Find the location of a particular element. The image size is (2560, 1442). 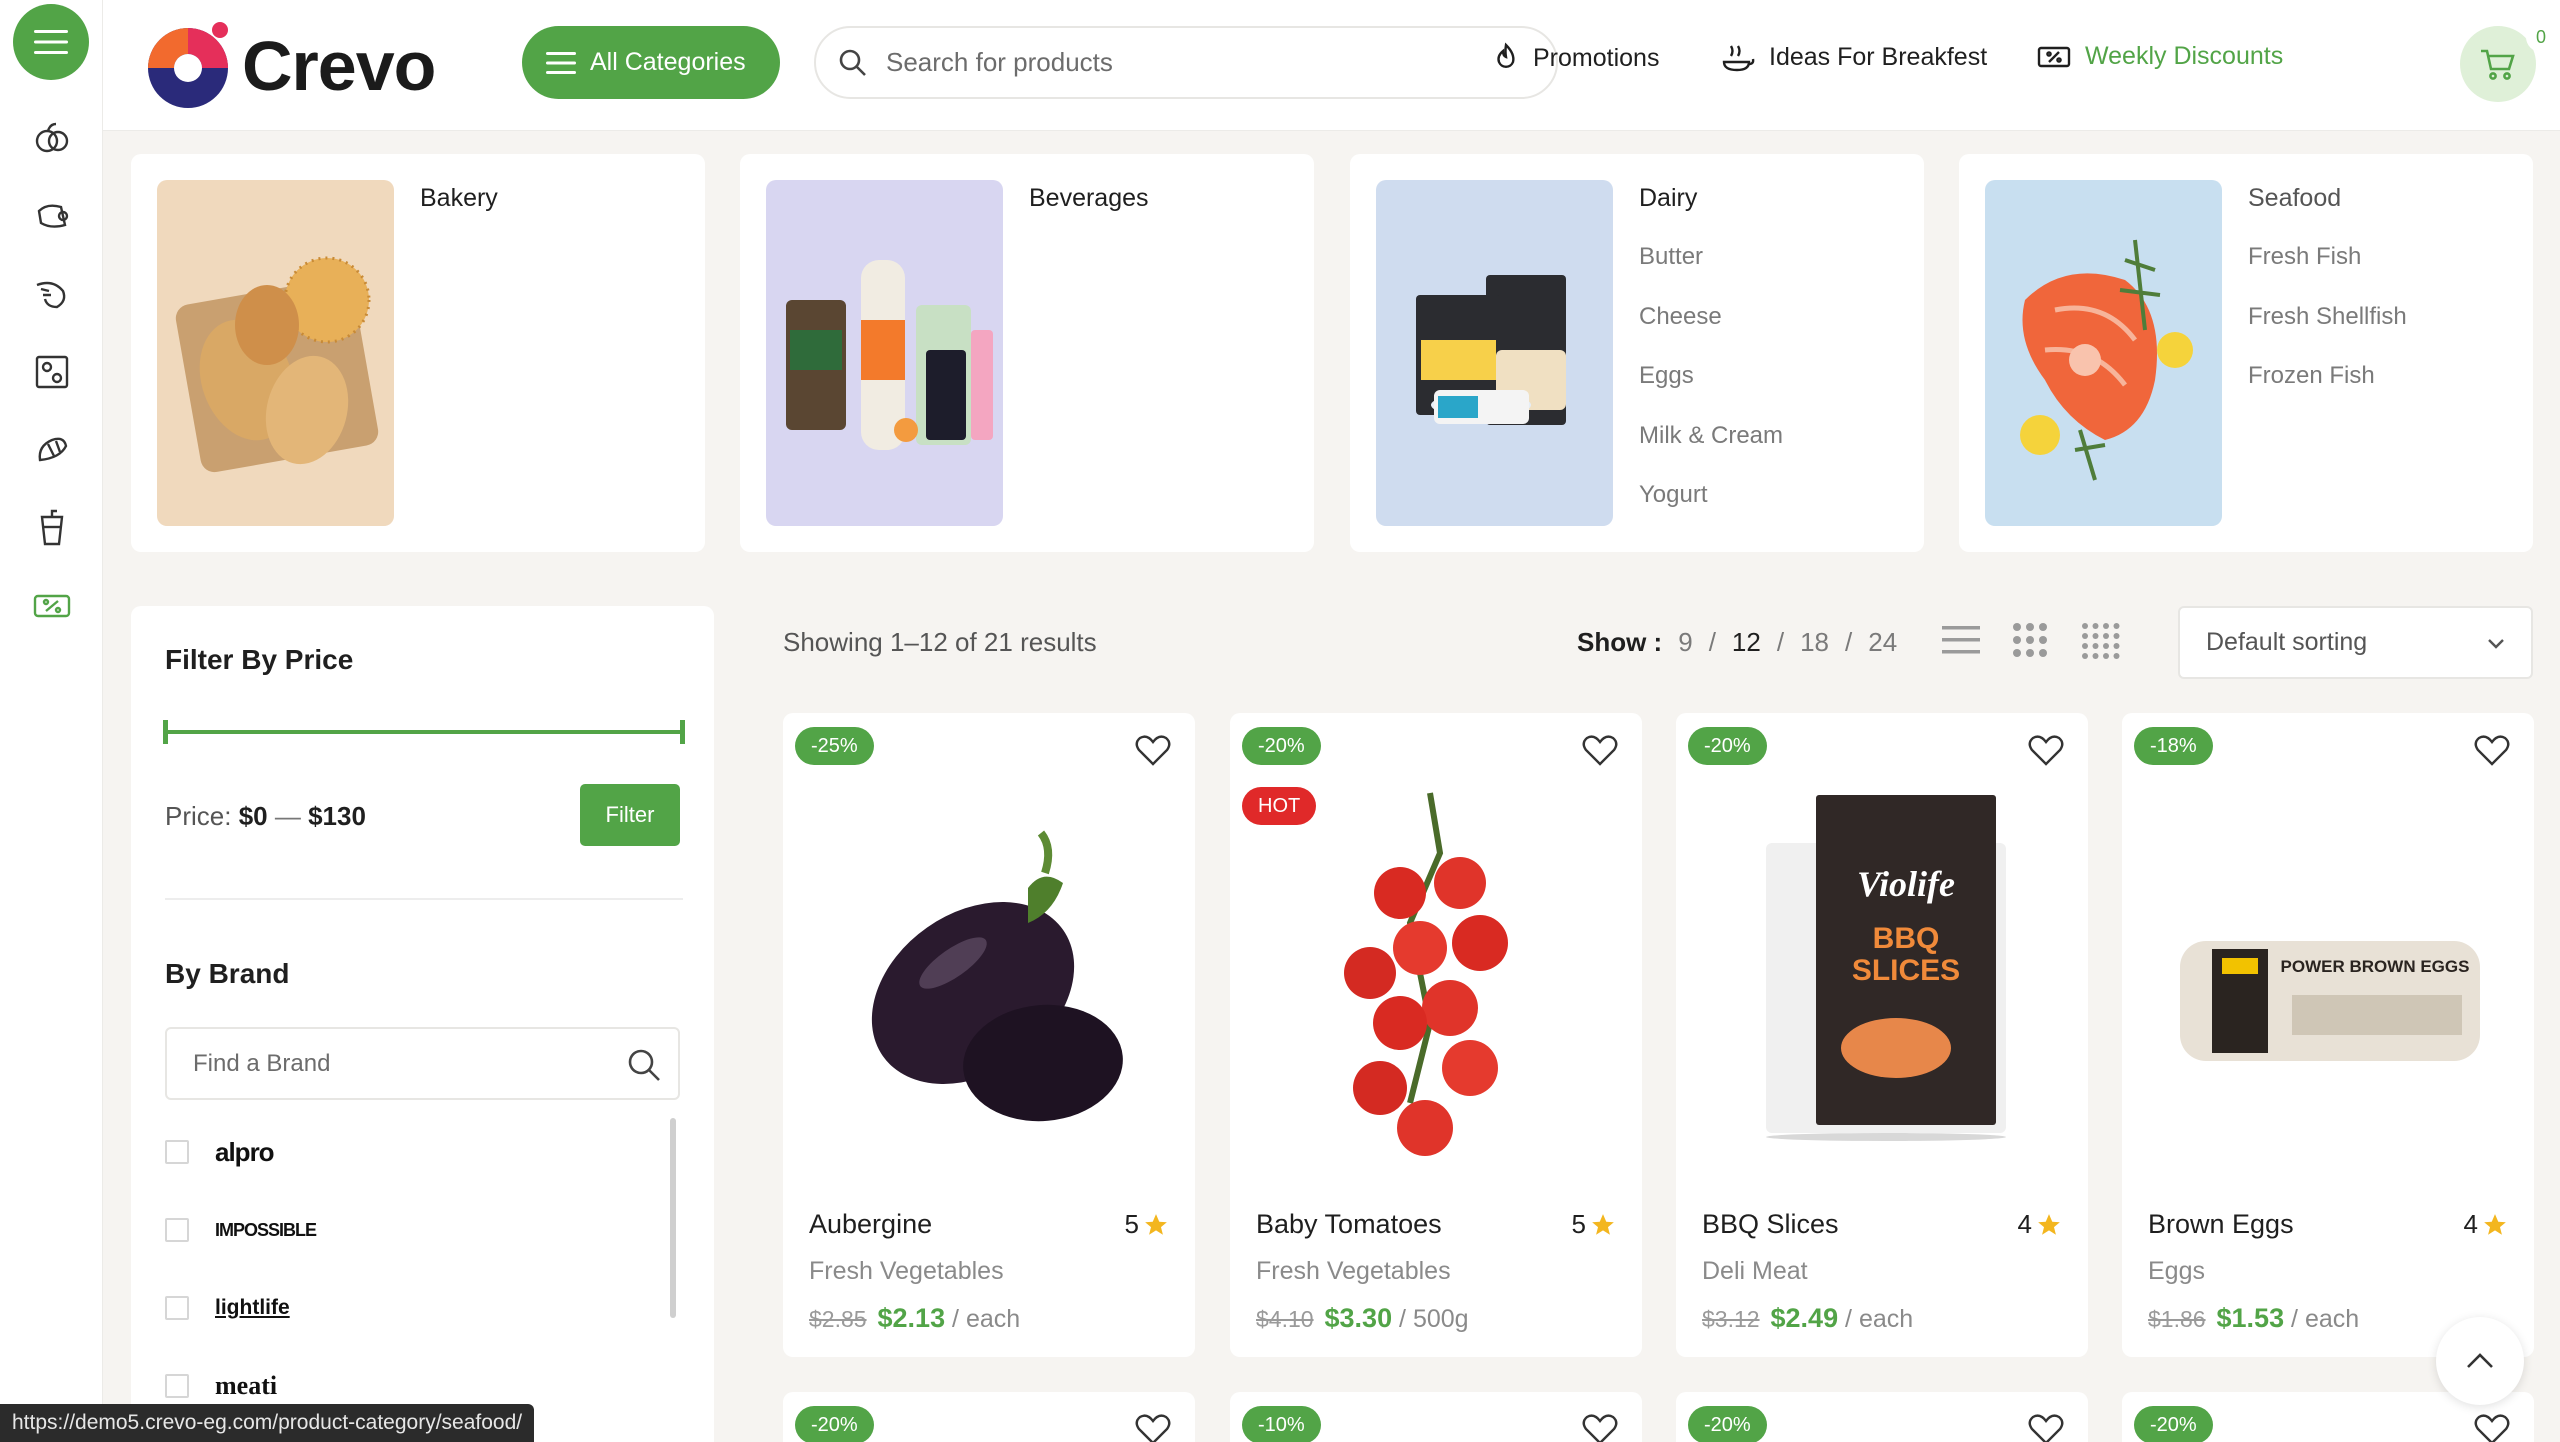

cart-button is located at coordinates (2498, 64).